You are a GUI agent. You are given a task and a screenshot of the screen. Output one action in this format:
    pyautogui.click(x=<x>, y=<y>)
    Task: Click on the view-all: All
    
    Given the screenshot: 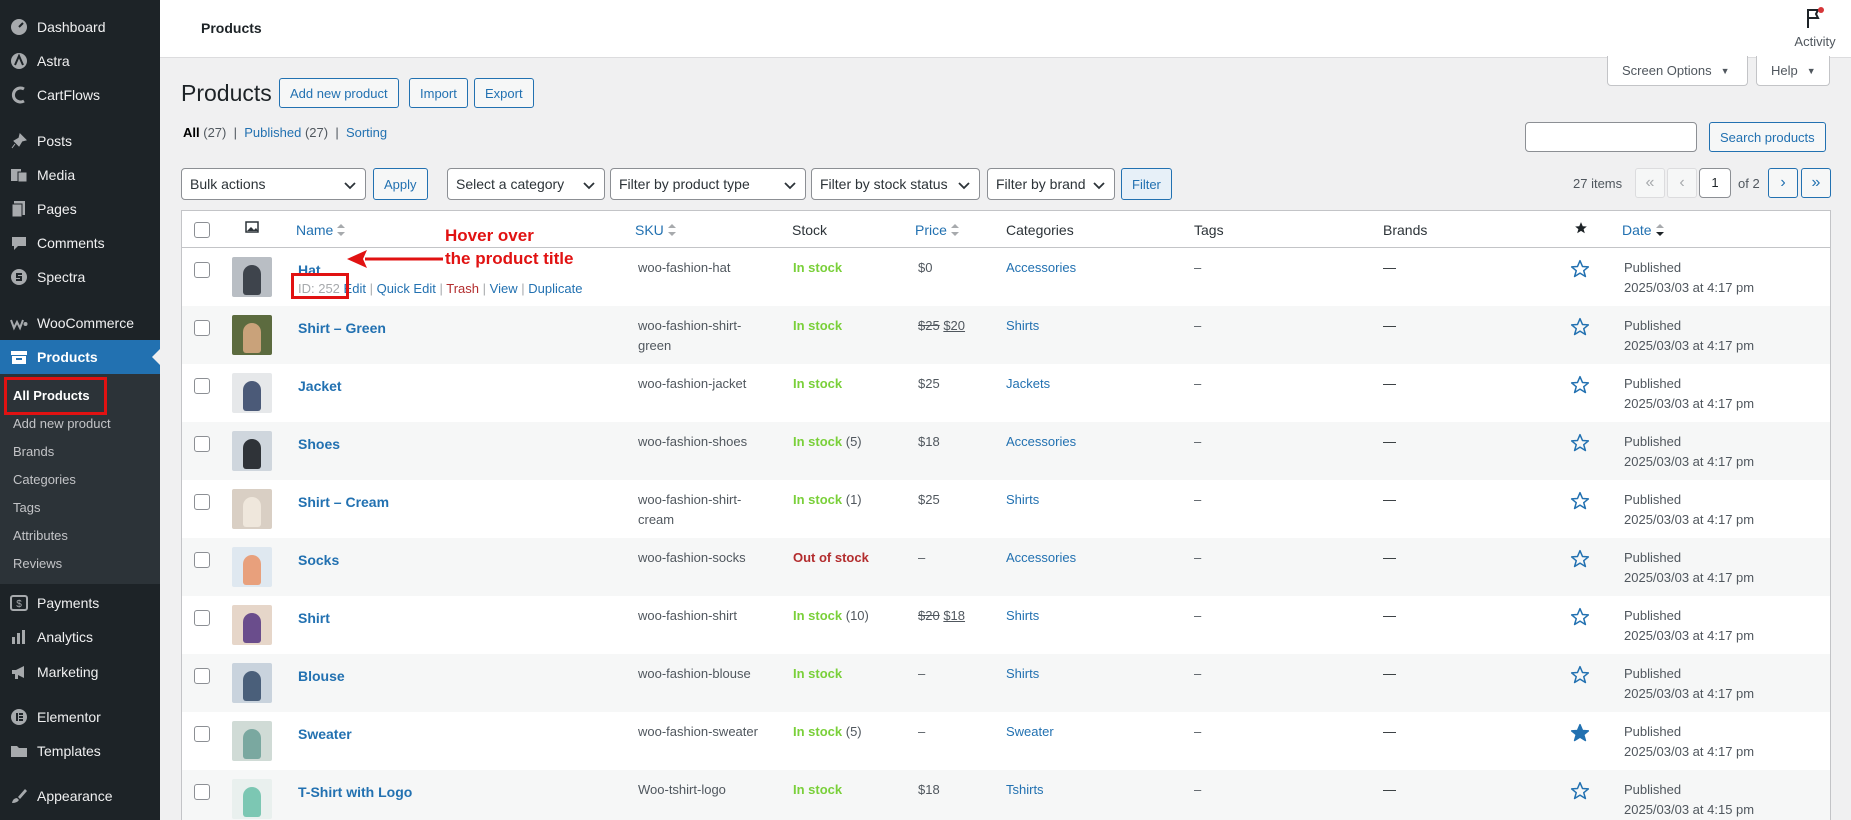 What is the action you would take?
    pyautogui.click(x=191, y=132)
    